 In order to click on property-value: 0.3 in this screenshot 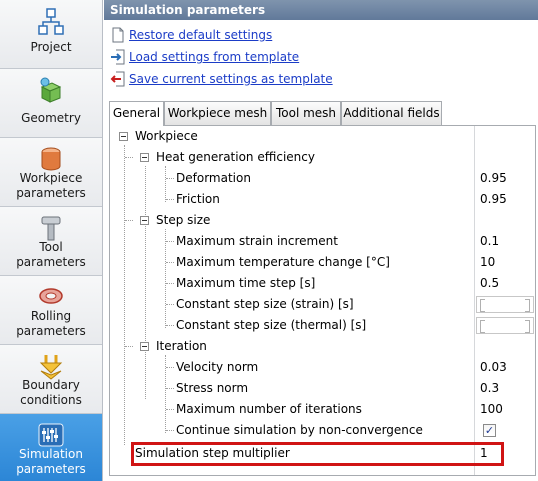, I will do `click(489, 388)`.